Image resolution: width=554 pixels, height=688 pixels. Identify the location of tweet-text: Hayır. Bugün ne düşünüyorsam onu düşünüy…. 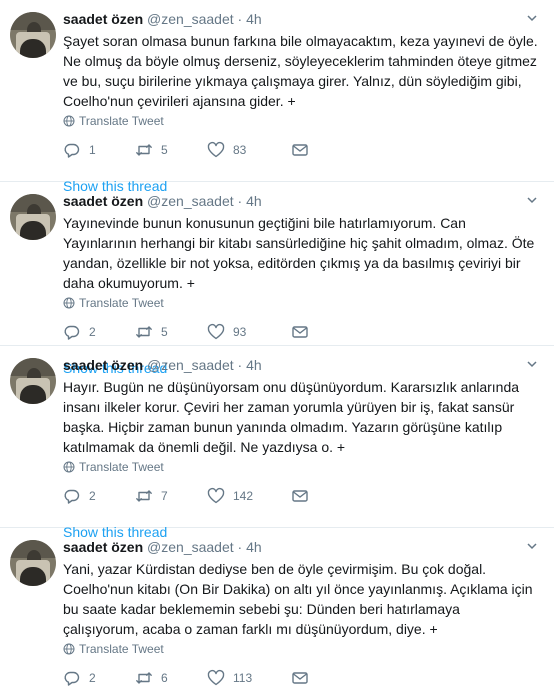
(291, 417).